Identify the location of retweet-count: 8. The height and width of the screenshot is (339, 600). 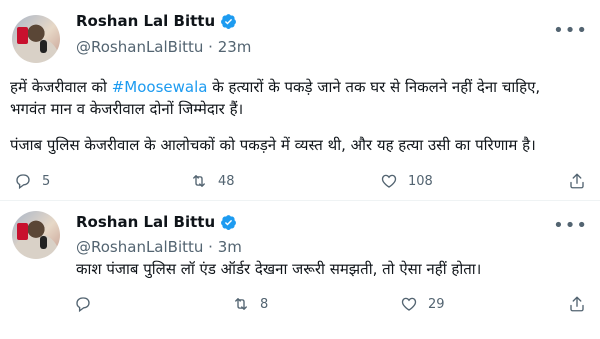
(264, 304).